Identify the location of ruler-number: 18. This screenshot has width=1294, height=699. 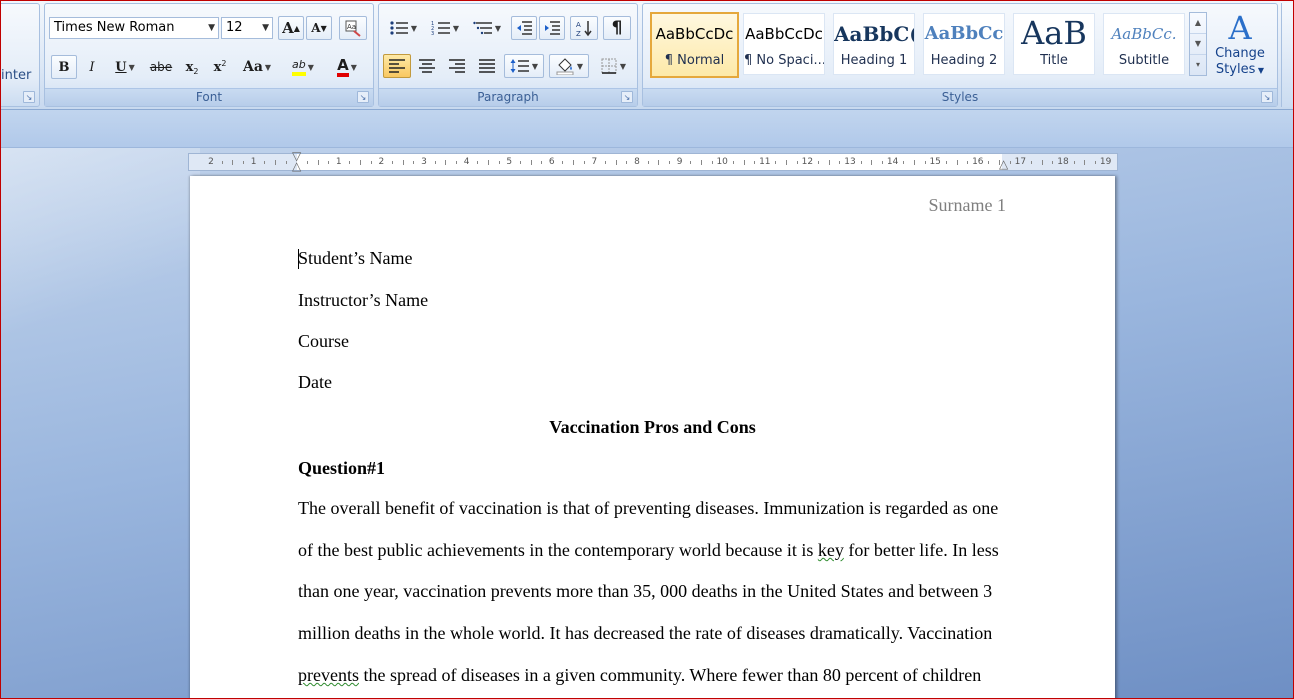
(1063, 162).